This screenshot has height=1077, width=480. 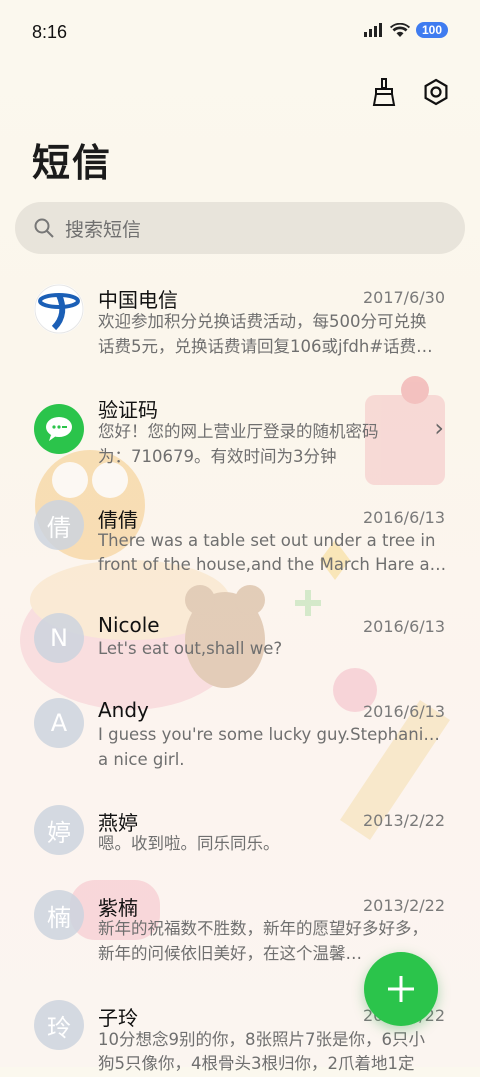 What do you see at coordinates (262, 321) in the screenshot?
I see `message-preview-line1: 欢迎参加积分兑换话费活动，每500分可兑换` at bounding box center [262, 321].